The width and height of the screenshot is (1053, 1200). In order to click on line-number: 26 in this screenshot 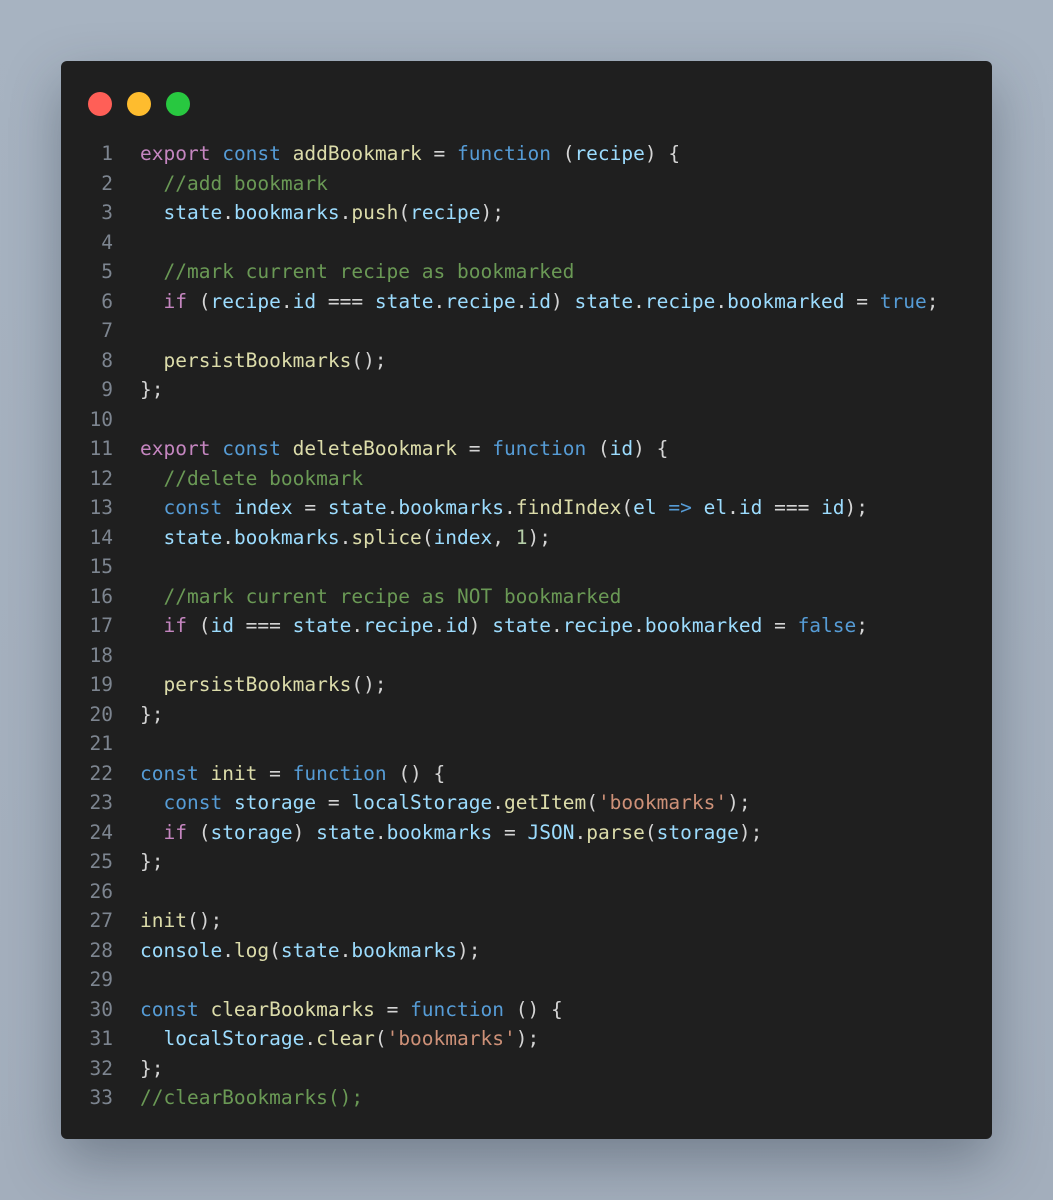, I will do `click(101, 891)`.